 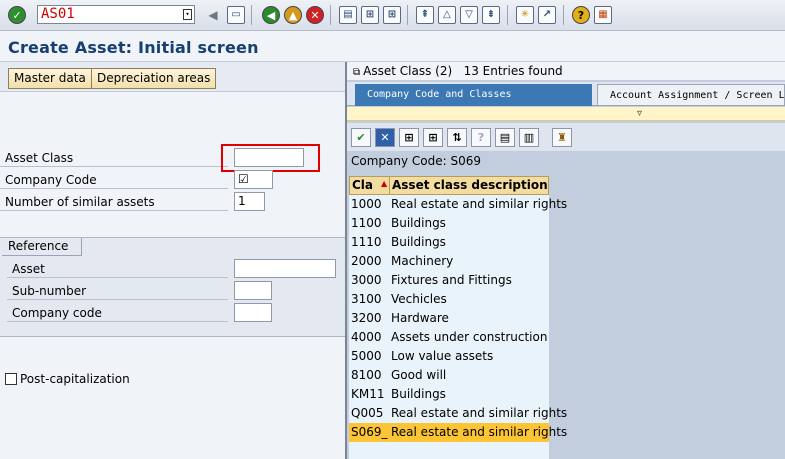 What do you see at coordinates (370, 185) in the screenshot?
I see `column-header-class: Cla ▲` at bounding box center [370, 185].